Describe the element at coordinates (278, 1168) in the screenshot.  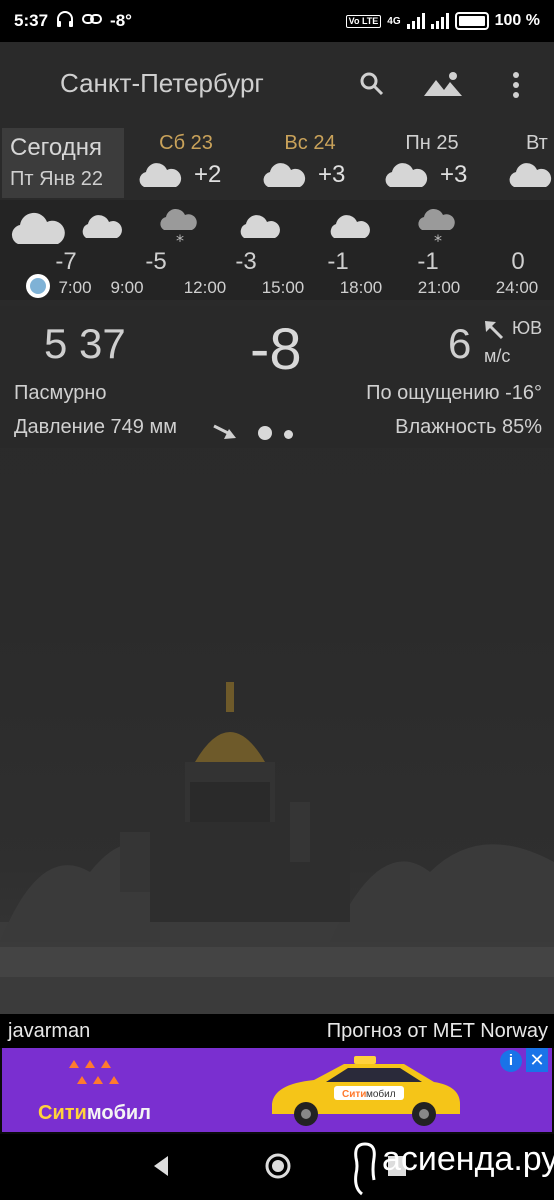
I see `home-icon` at that location.